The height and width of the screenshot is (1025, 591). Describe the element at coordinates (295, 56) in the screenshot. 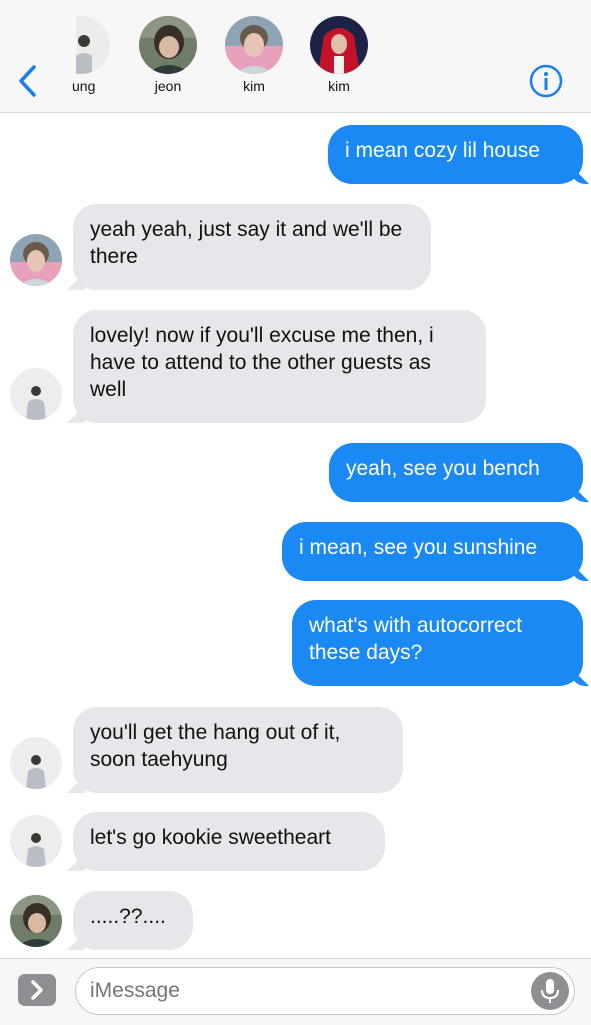

I see `conversation-header: ung jeon kim kim` at that location.